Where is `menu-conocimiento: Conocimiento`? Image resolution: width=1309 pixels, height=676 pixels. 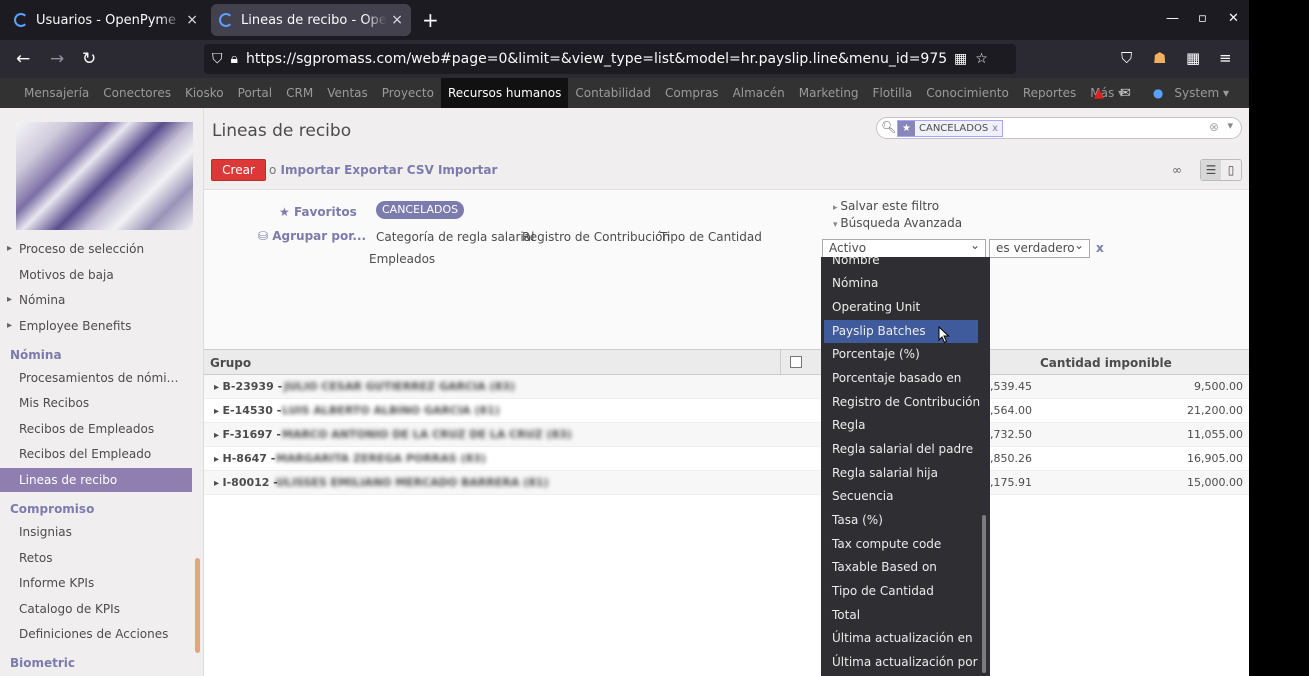
menu-conocimiento: Conocimiento is located at coordinates (967, 93).